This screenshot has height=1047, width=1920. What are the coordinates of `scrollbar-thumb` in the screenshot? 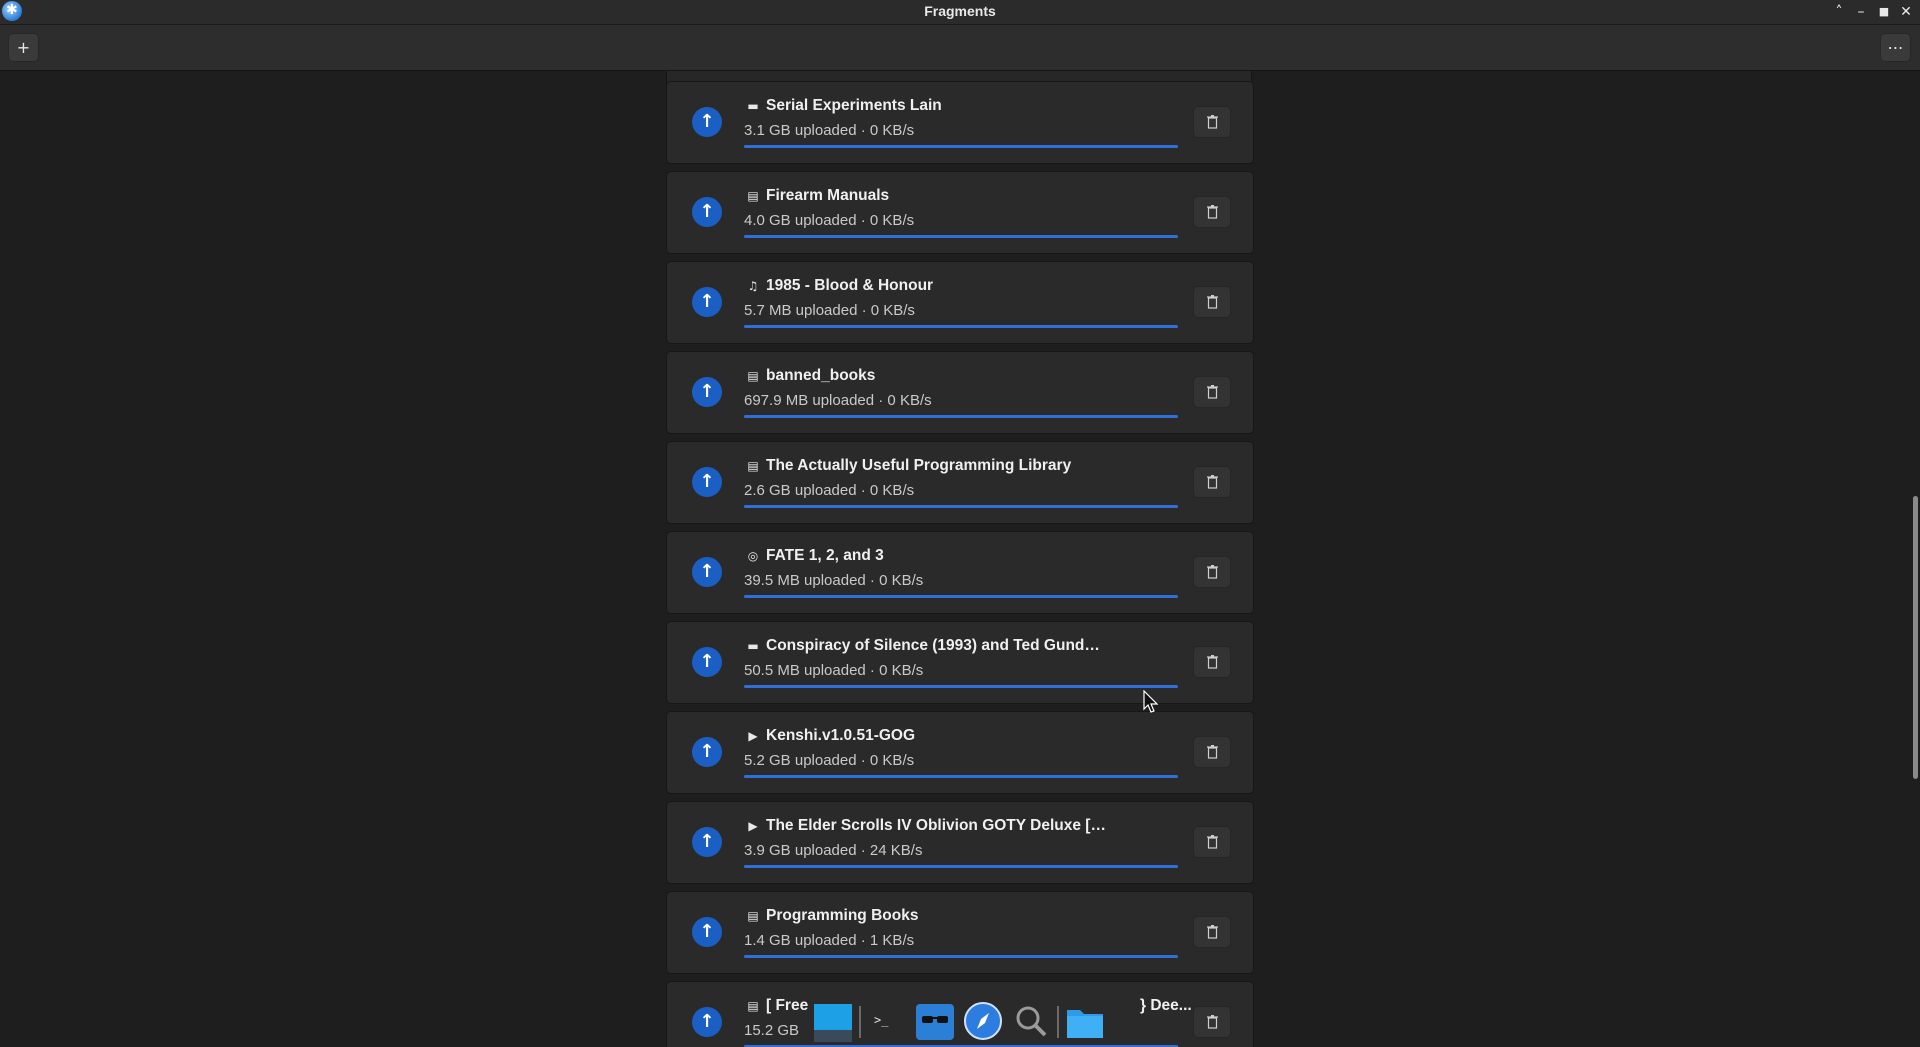 It's located at (1915, 637).